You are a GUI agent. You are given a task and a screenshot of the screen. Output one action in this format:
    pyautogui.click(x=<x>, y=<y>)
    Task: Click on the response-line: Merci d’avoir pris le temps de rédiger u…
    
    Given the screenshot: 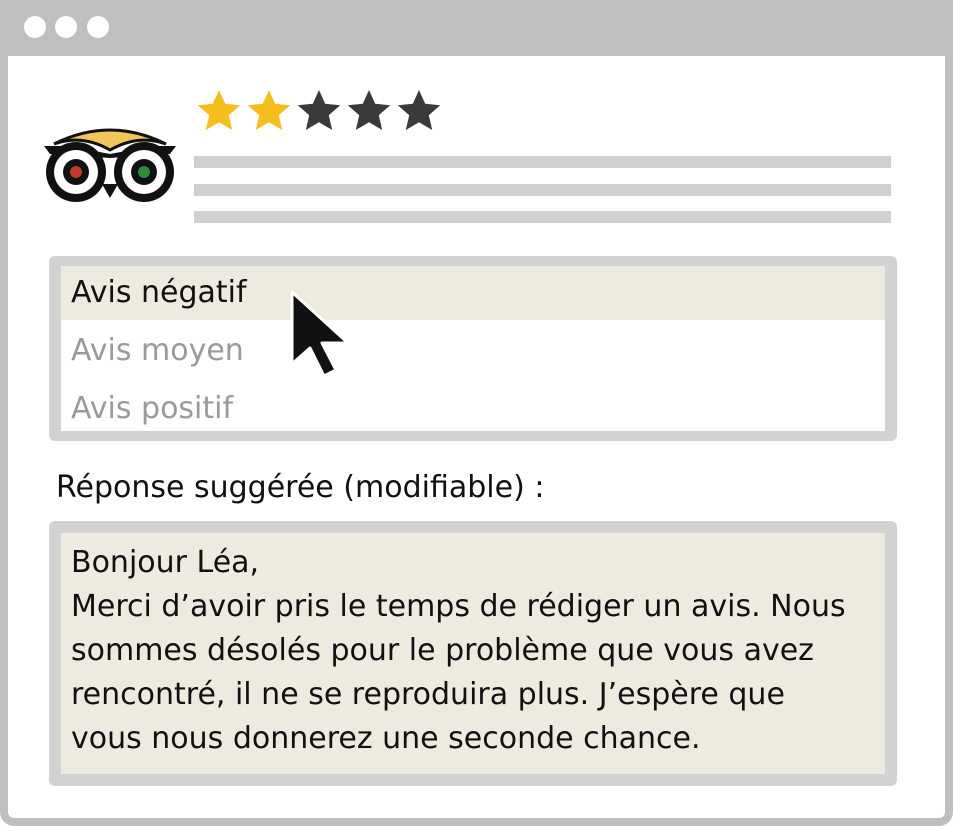 What is the action you would take?
    pyautogui.click(x=458, y=606)
    